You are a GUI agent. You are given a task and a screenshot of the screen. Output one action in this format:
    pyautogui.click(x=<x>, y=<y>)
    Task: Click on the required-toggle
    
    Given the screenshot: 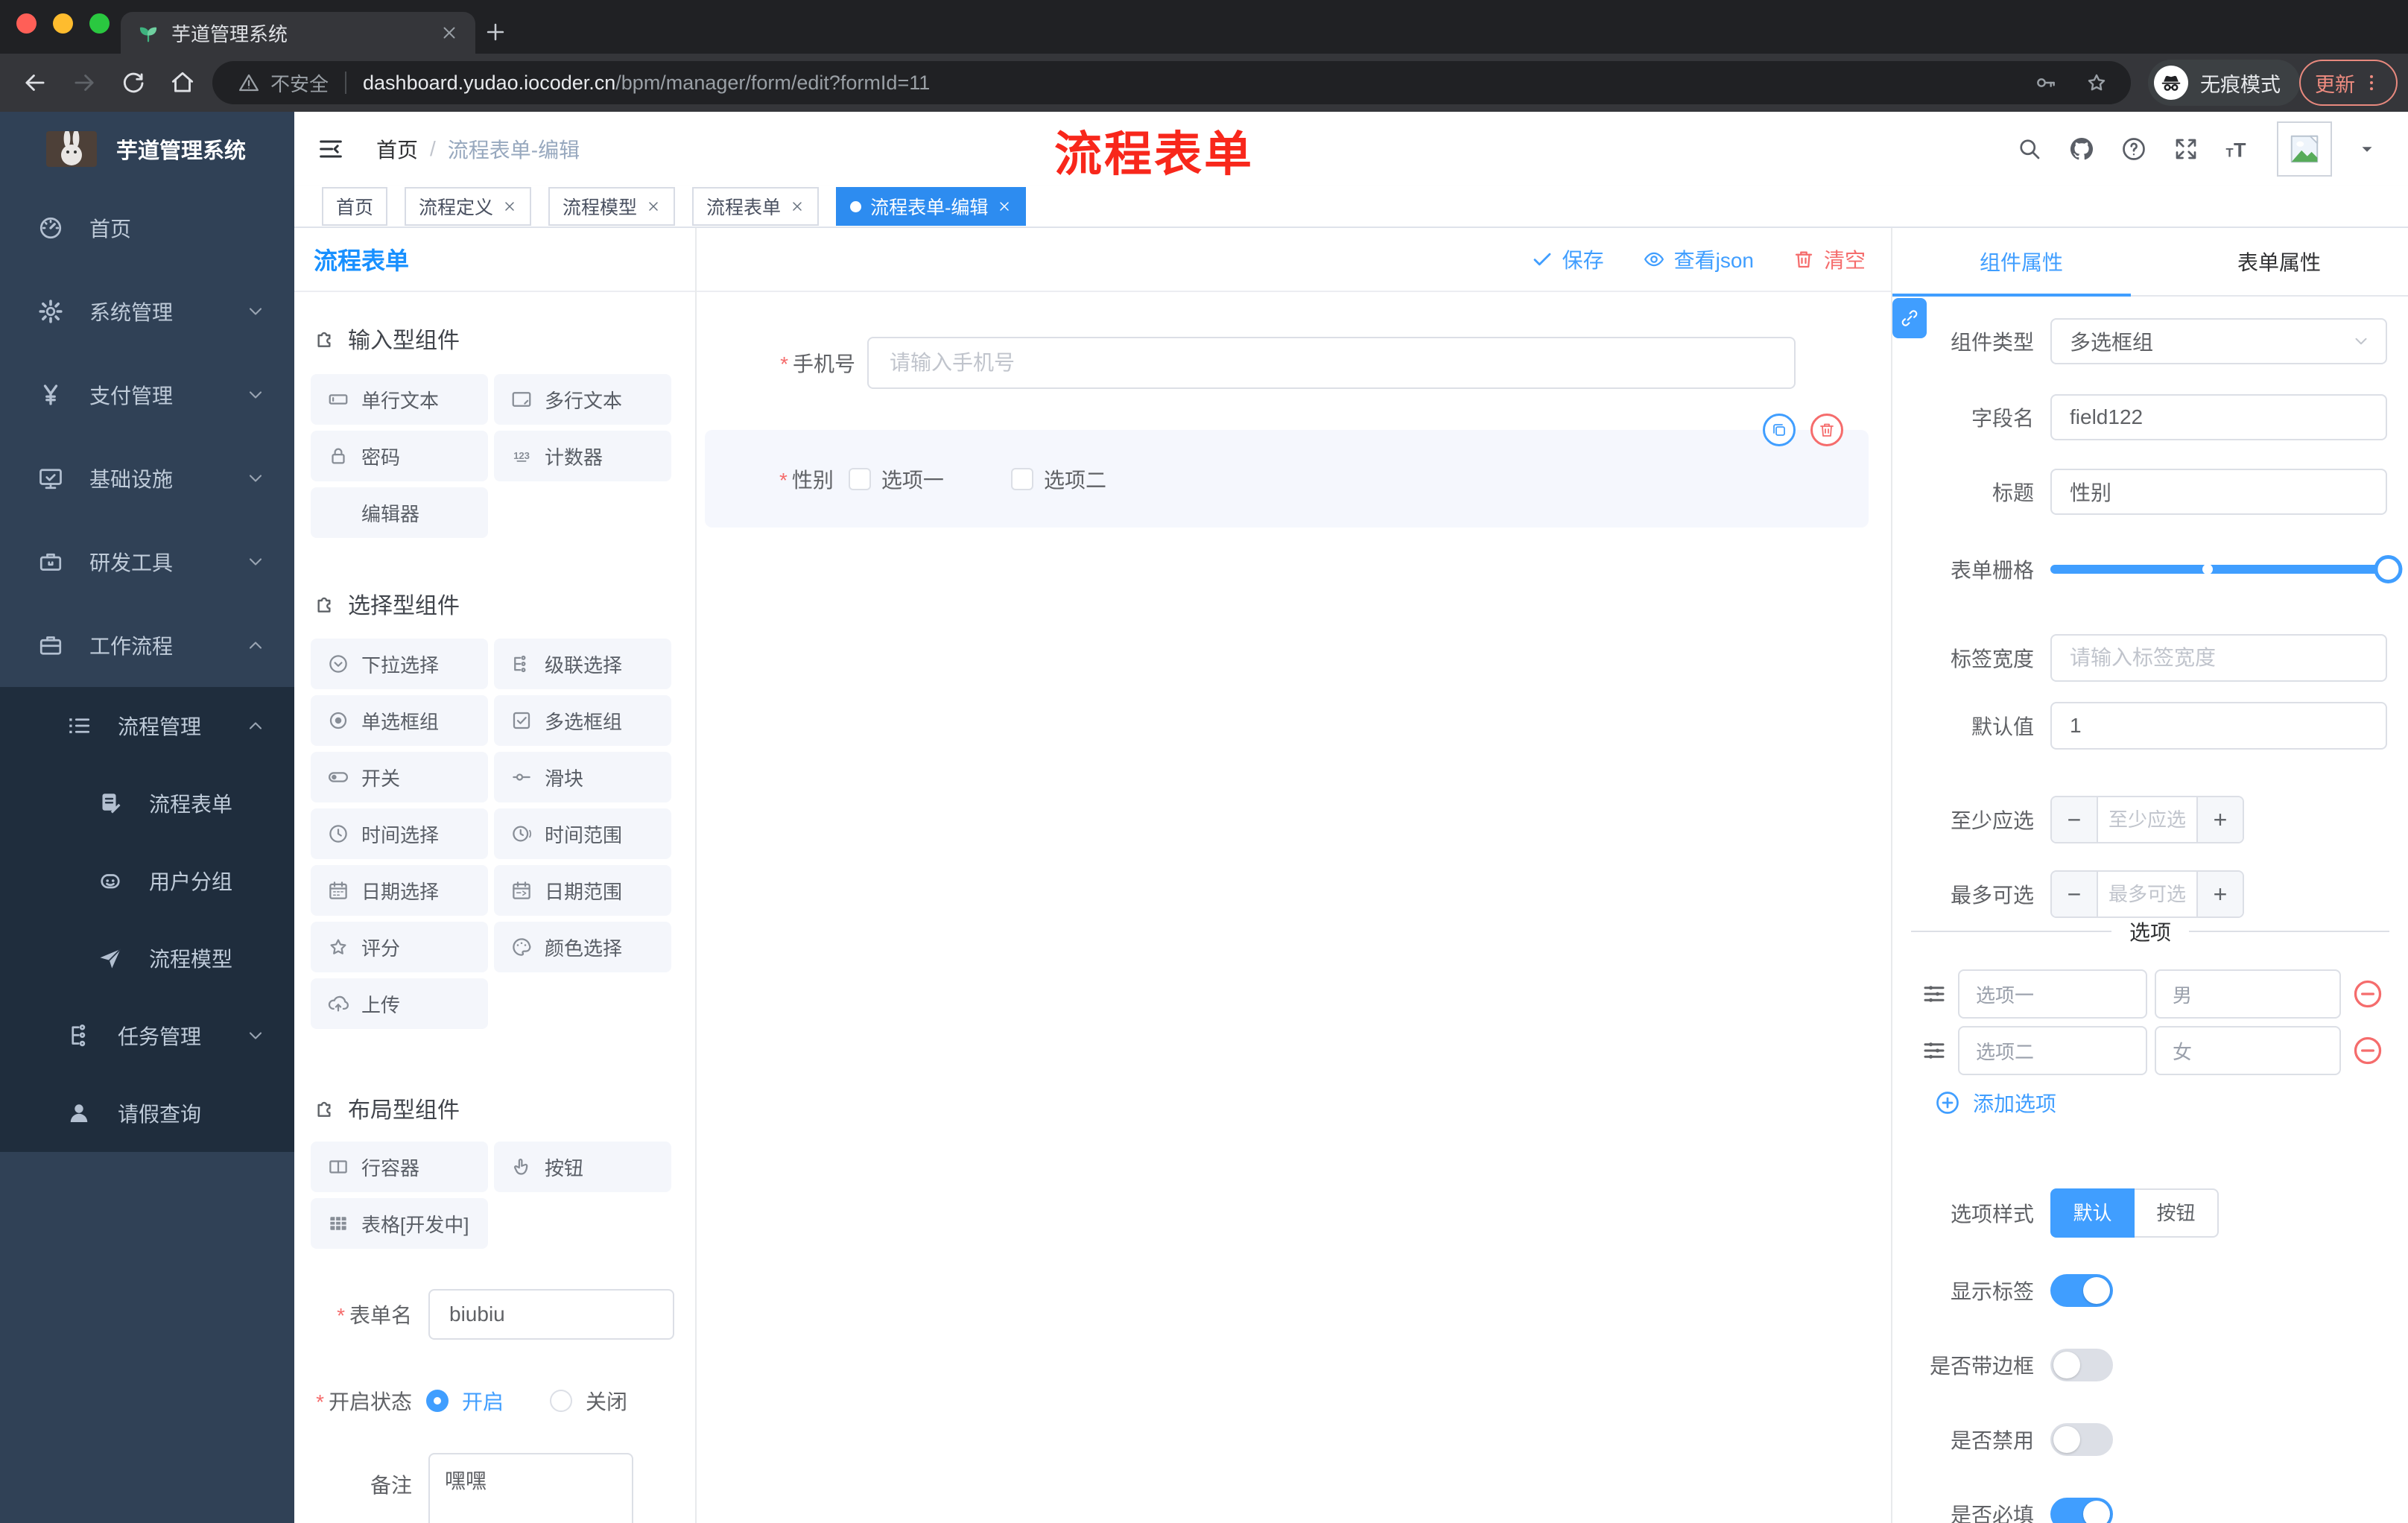 What is the action you would take?
    pyautogui.click(x=2081, y=1510)
    